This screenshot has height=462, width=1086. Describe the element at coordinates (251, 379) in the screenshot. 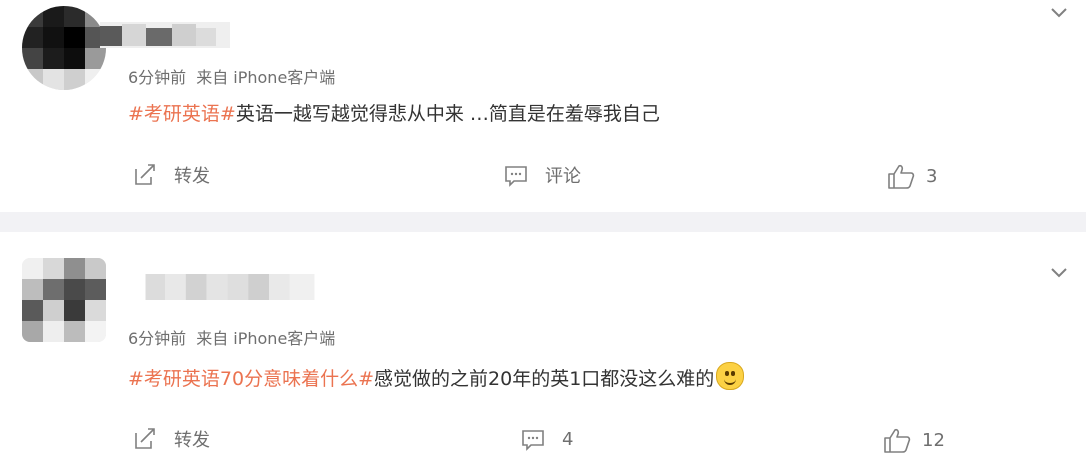

I see `hashtag-link: #考研英语70分意味着什么#` at that location.